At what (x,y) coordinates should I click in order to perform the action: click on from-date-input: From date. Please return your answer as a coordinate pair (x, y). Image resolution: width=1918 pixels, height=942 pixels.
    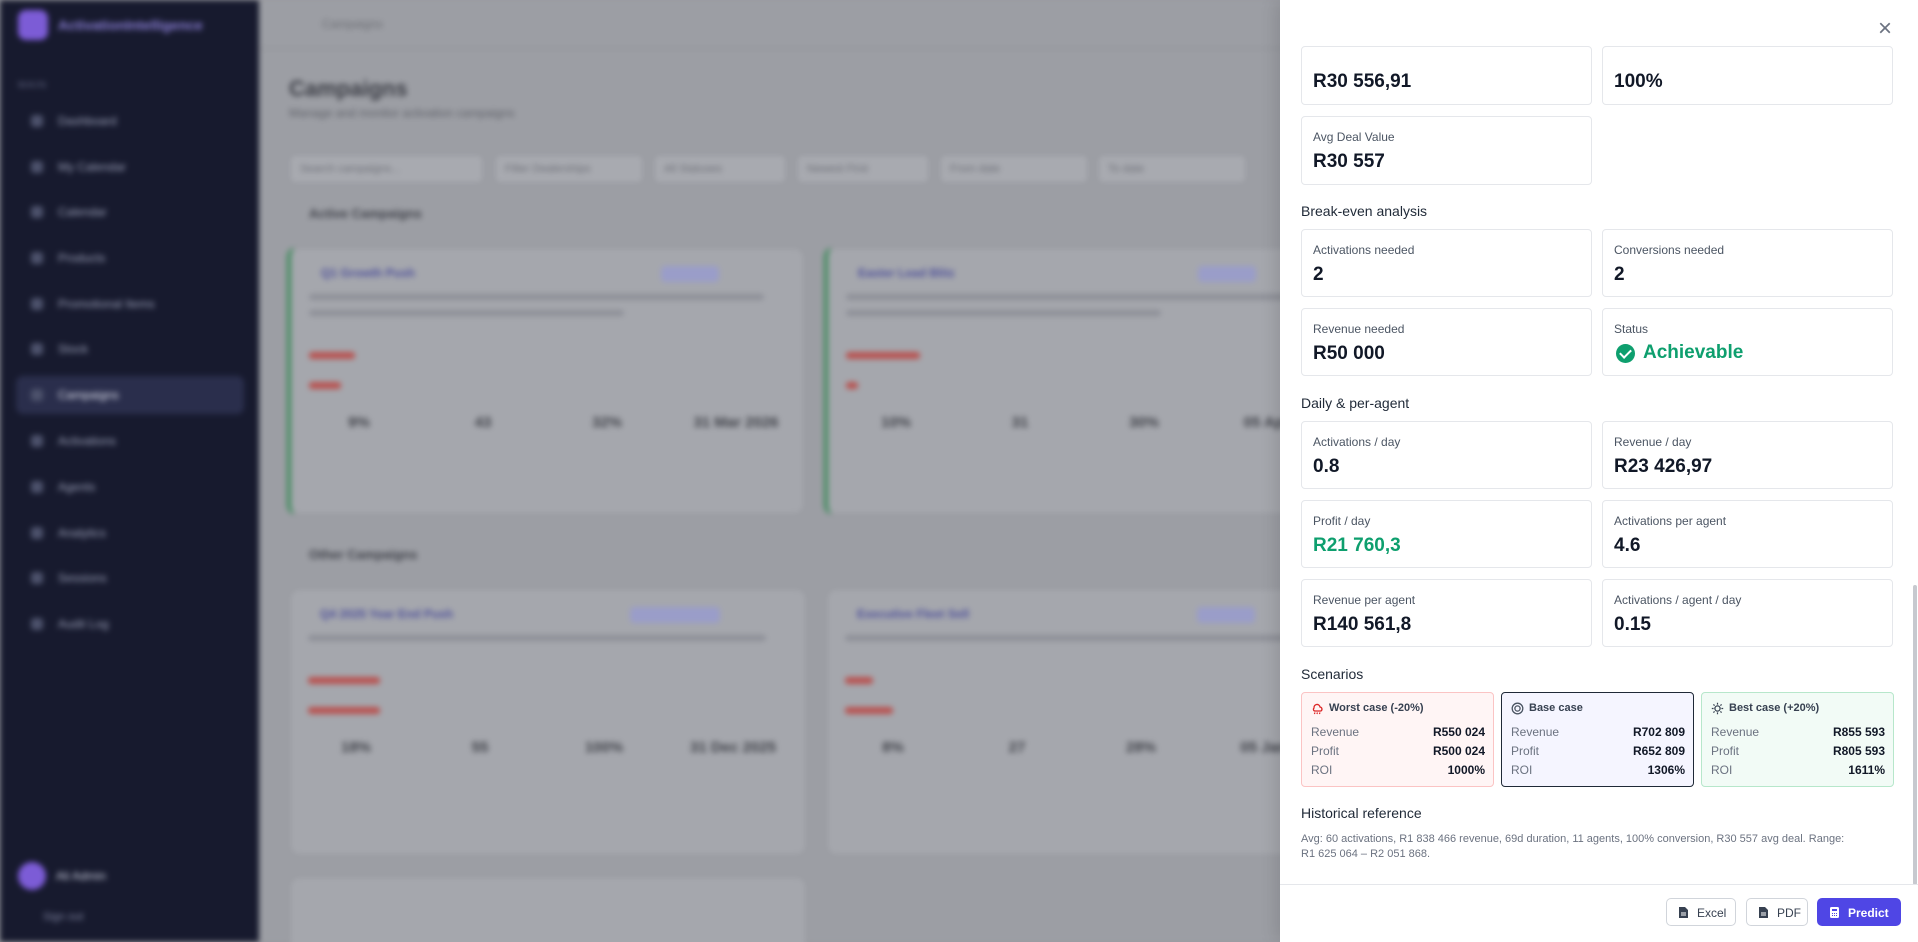
    Looking at the image, I should click on (1014, 169).